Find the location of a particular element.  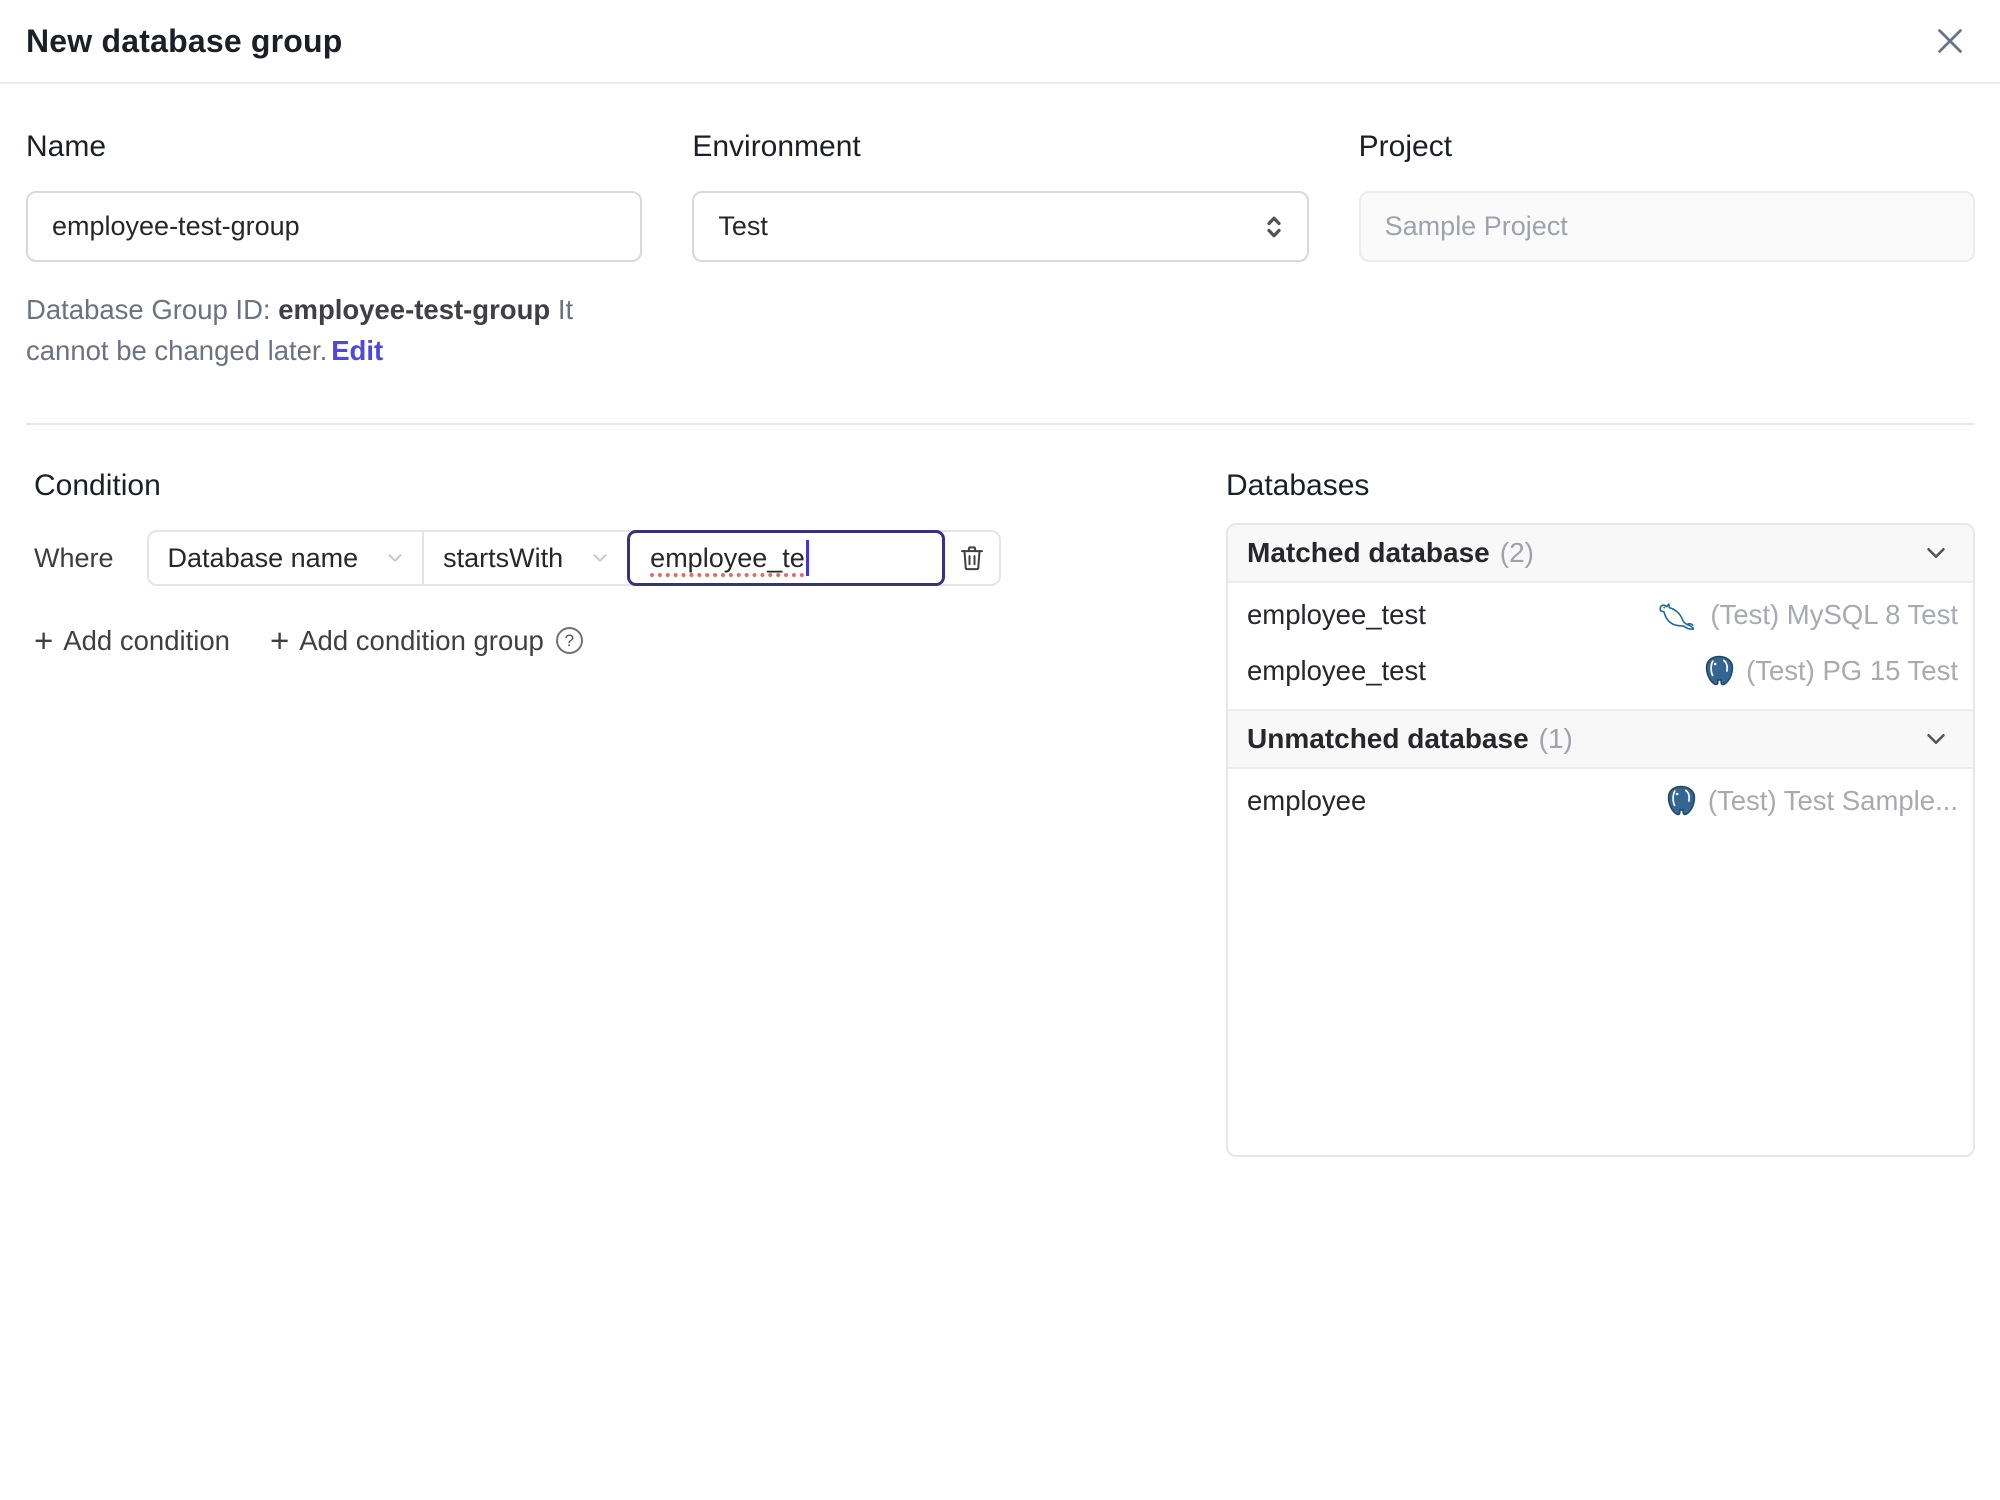

add-condition-group-button: + Add condition group ? is located at coordinates (426, 640).